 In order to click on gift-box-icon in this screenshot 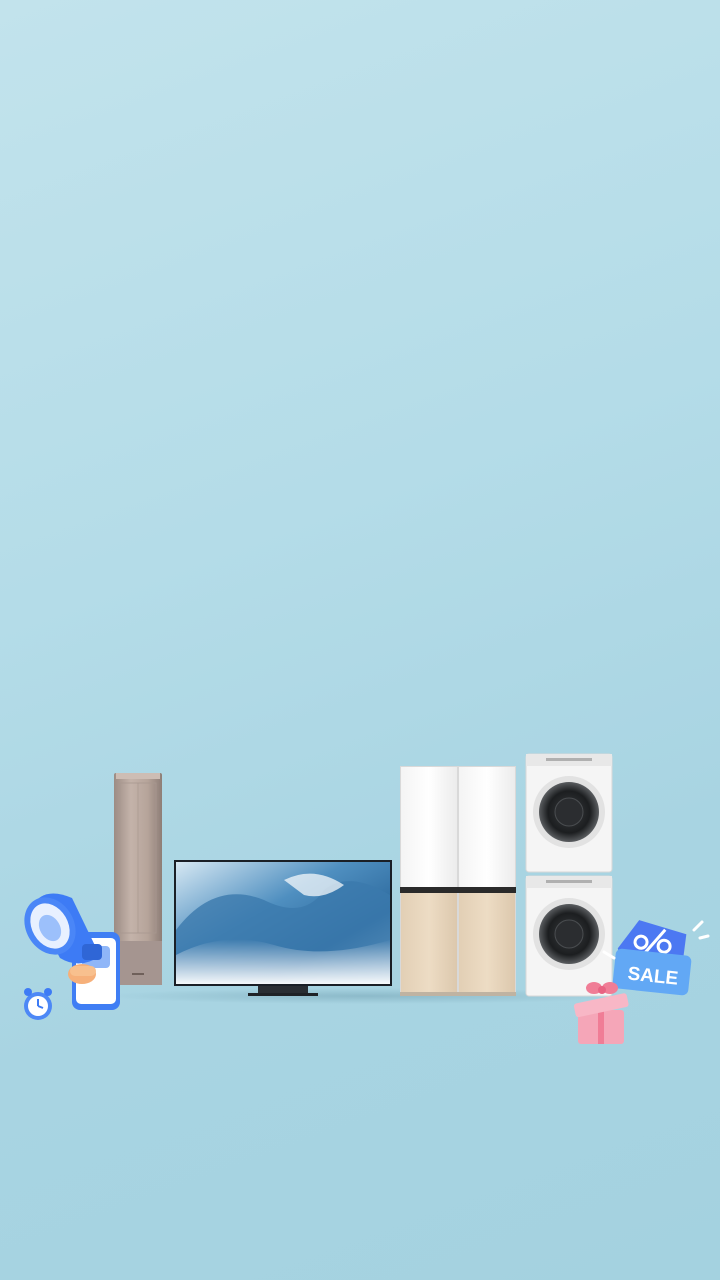, I will do `click(601, 1013)`.